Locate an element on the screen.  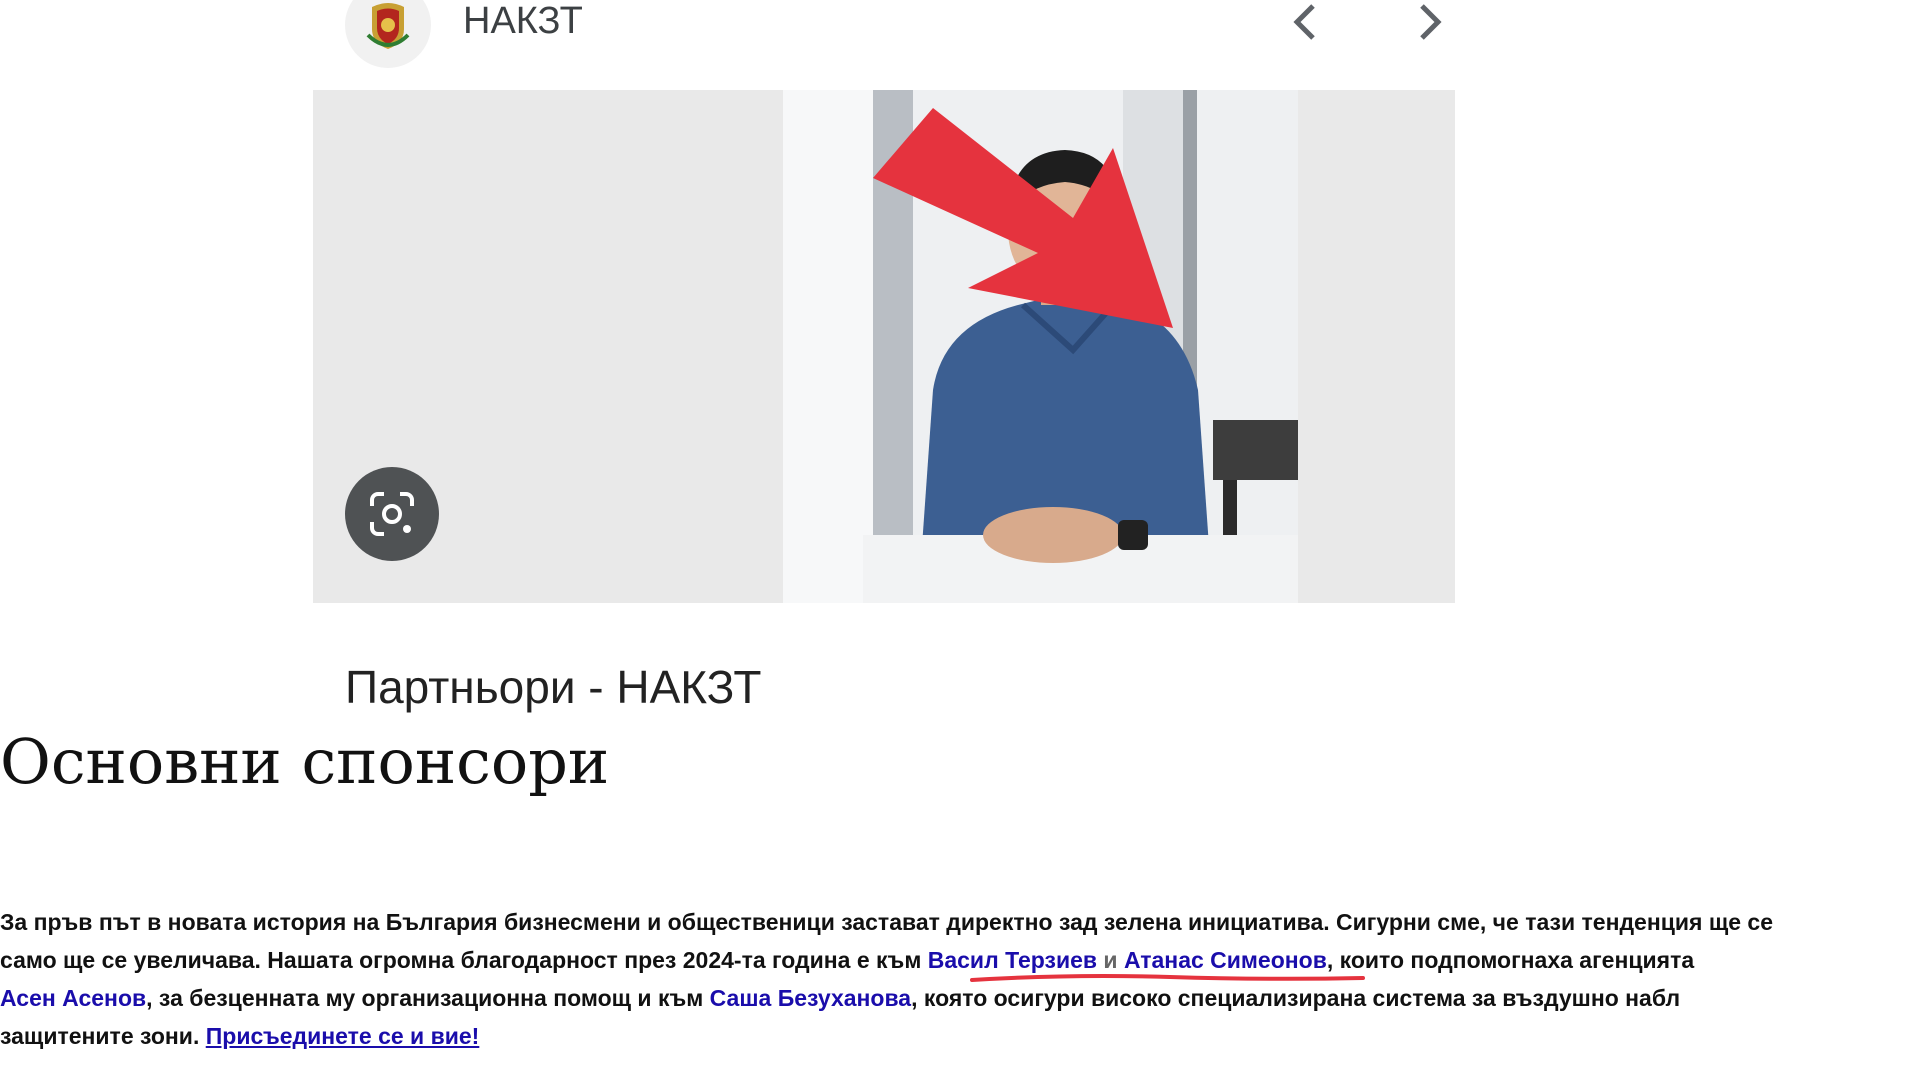
chevron-right-icon is located at coordinates (1430, 22).